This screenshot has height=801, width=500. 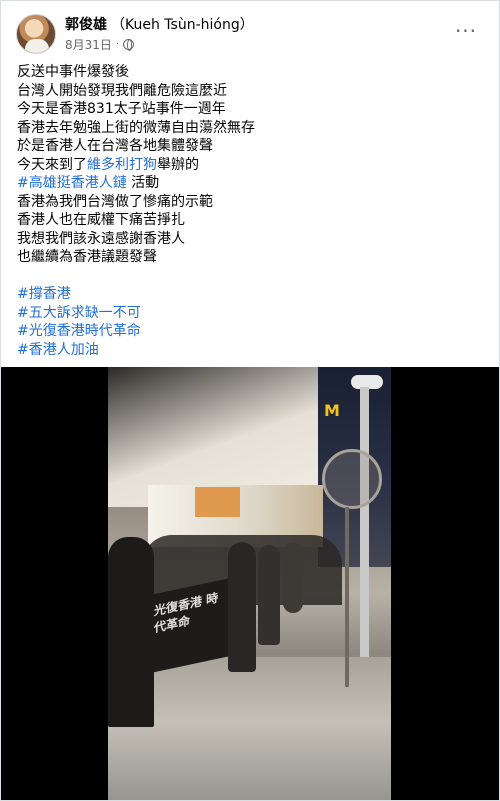 I want to click on author-translit: （Kueh Tsùn-hióng）, so click(x=182, y=25).